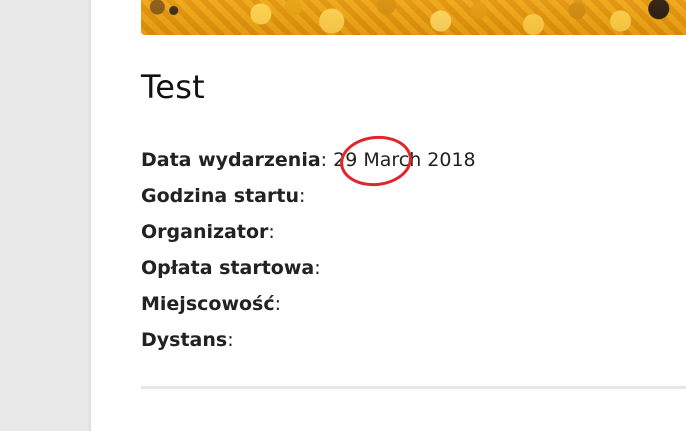 The width and height of the screenshot is (686, 431). Describe the element at coordinates (173, 87) in the screenshot. I see `event-title: Test` at that location.